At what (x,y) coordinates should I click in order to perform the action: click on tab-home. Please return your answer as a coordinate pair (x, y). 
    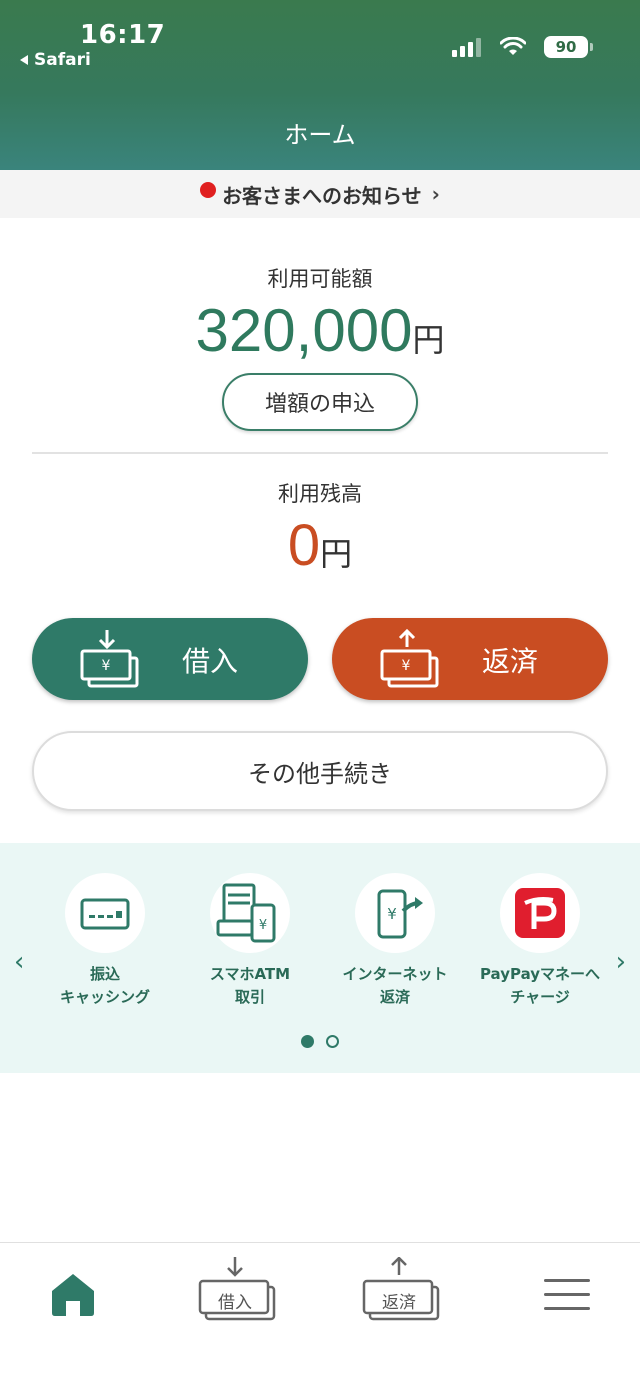
    Looking at the image, I should click on (73, 1296).